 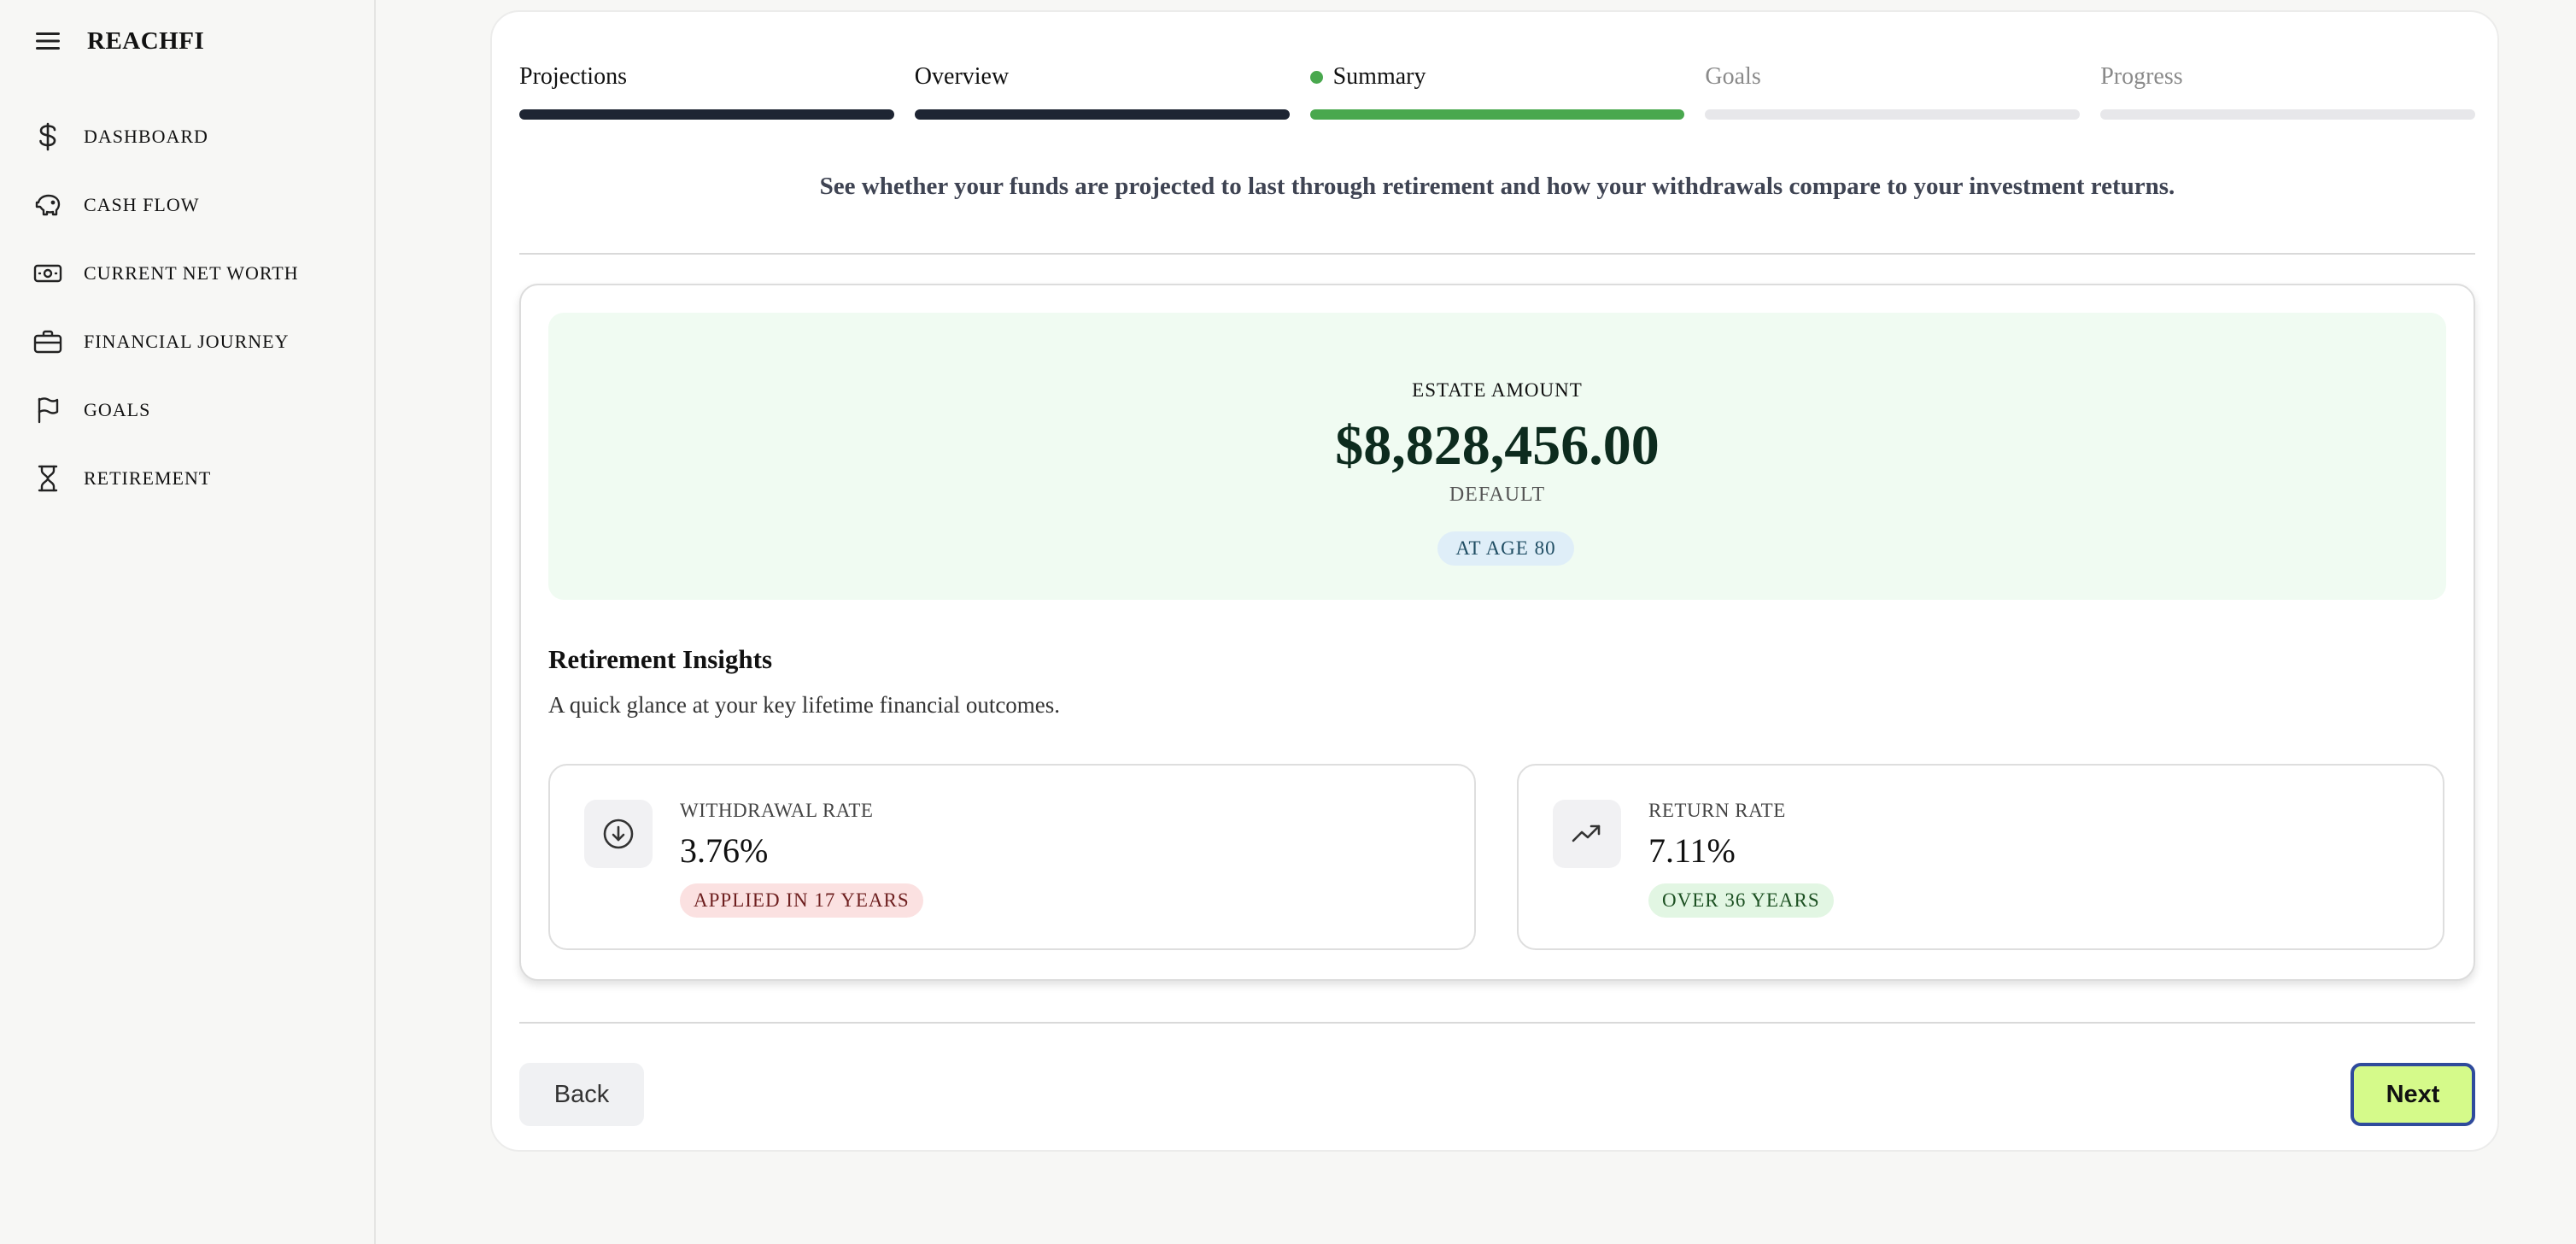 What do you see at coordinates (724, 850) in the screenshot?
I see `metric-value: 3.76%` at bounding box center [724, 850].